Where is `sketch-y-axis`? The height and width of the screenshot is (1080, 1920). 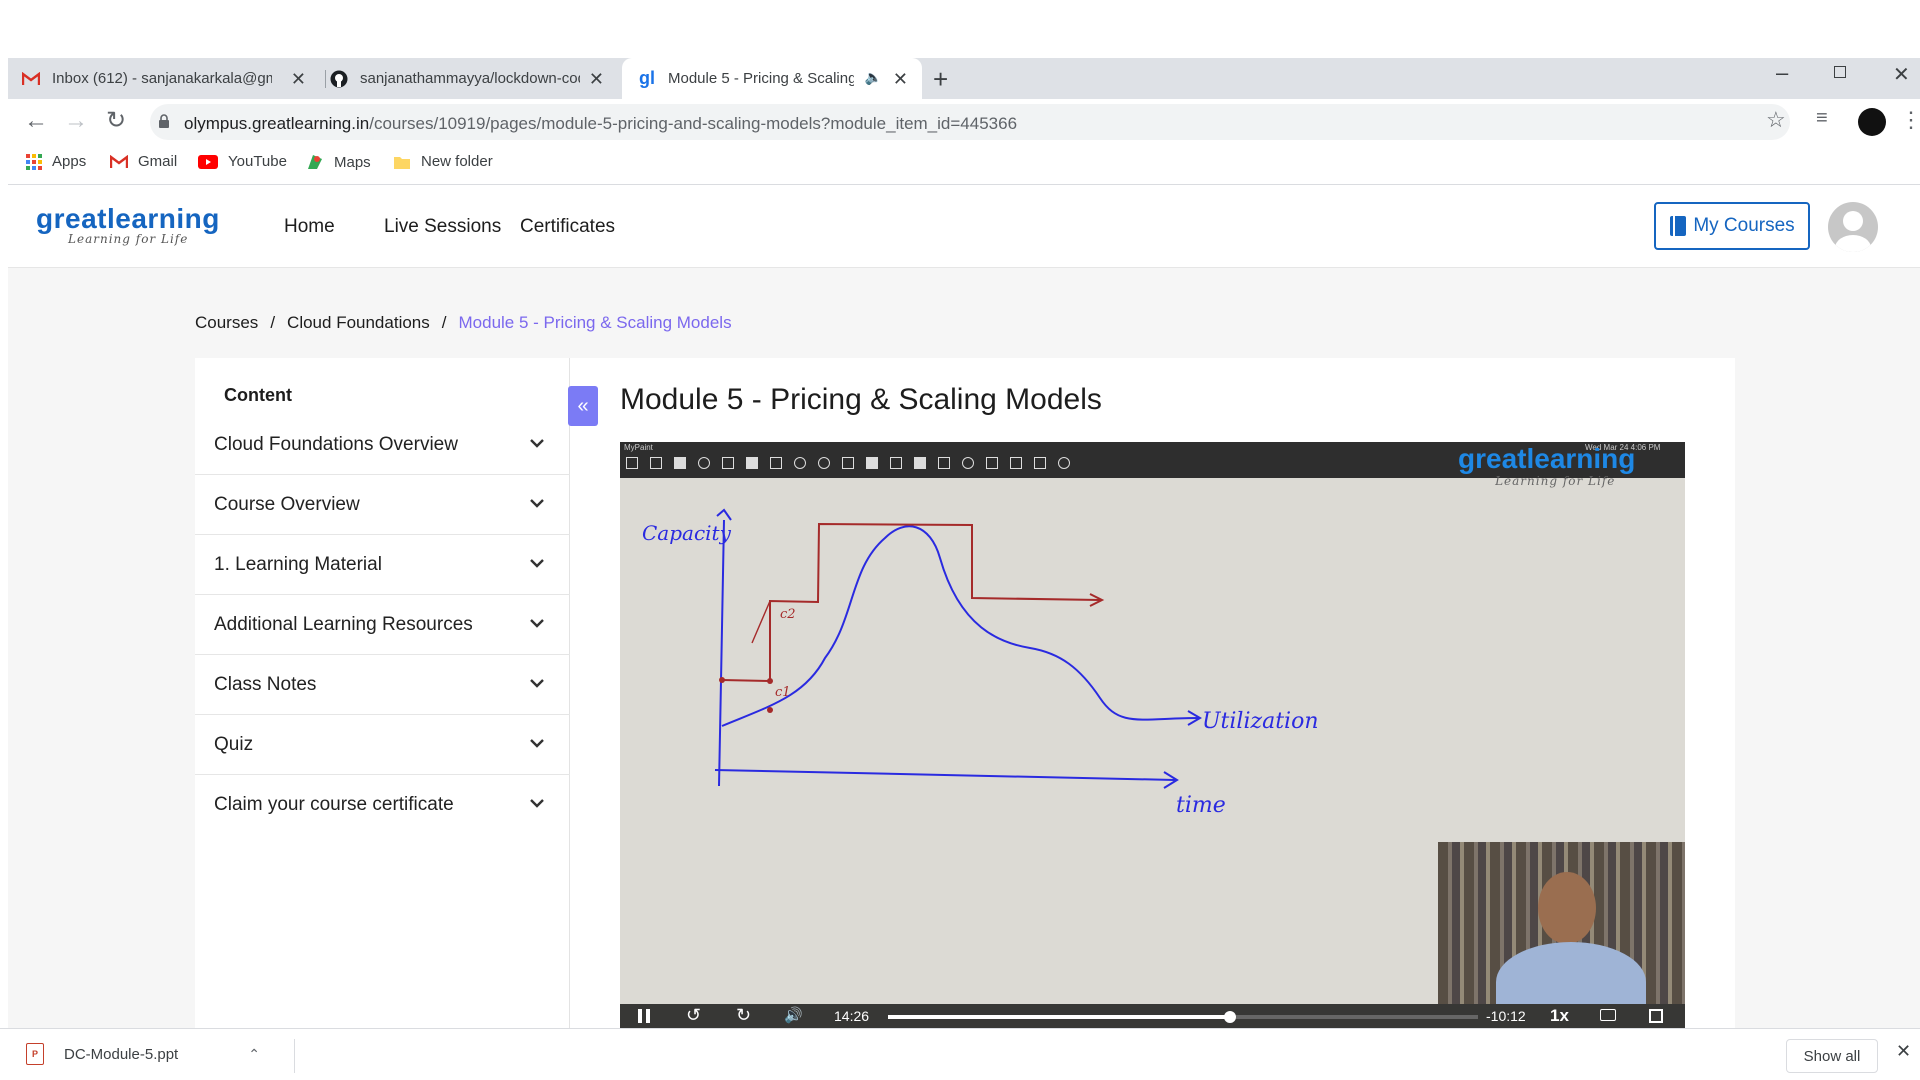
sketch-y-axis is located at coordinates (721, 653).